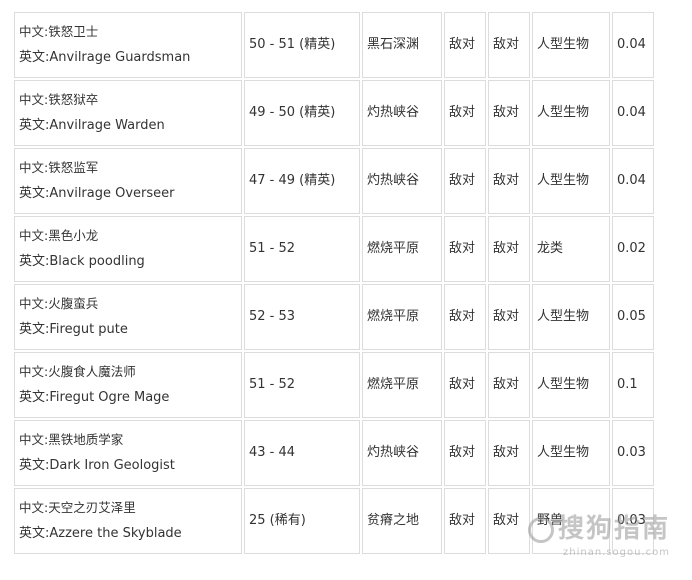 The image size is (692, 580). What do you see at coordinates (77, 507) in the screenshot?
I see `chinese-name: 中文:天空之刃艾泽里` at bounding box center [77, 507].